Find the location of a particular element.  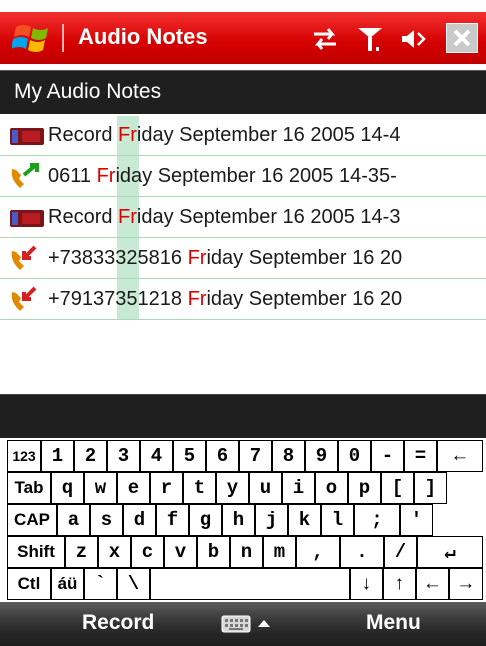

key-arrow-left: ← is located at coordinates (432, 584).